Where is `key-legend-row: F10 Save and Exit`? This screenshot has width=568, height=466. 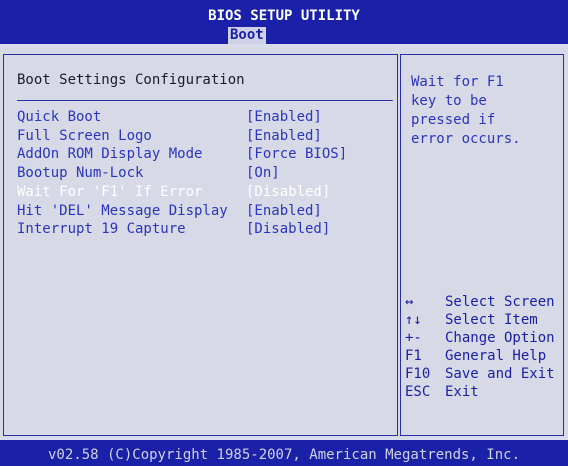 key-legend-row: F10 Save and Exit is located at coordinates (483, 374).